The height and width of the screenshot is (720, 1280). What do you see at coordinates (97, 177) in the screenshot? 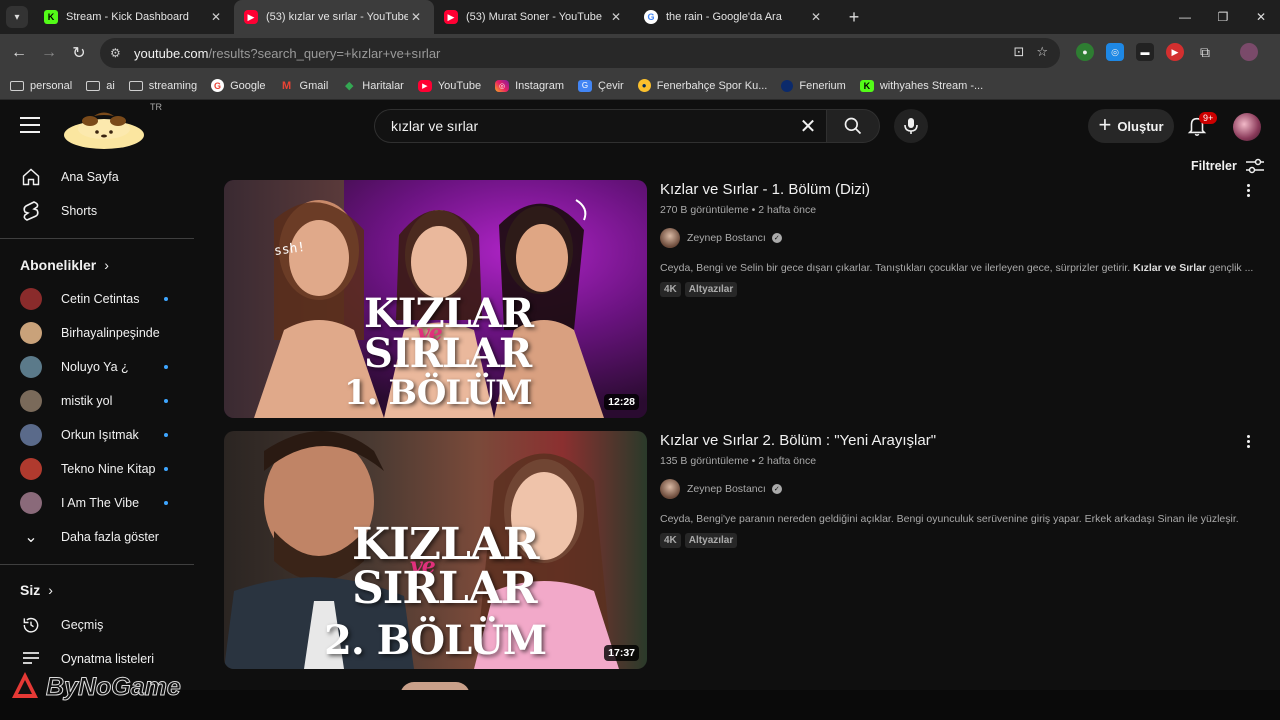
I see `sidebar-item-home: Ana Sayfa` at bounding box center [97, 177].